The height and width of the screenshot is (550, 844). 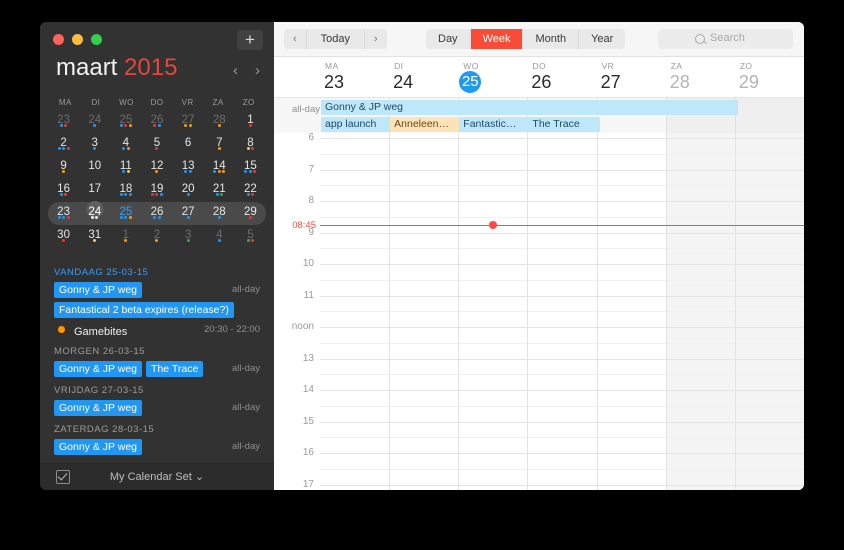 I want to click on mini-day-6: 6, so click(x=188, y=144).